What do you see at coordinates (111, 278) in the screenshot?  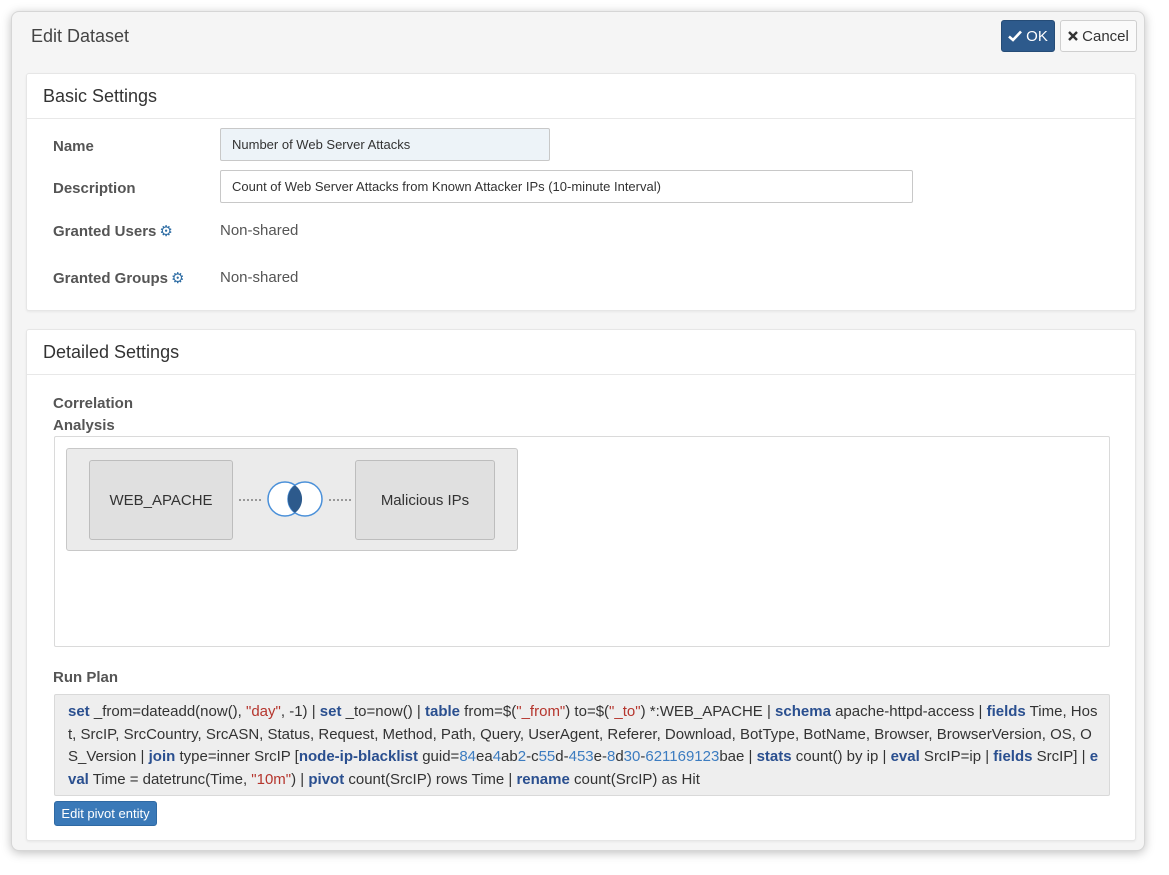 I see `granted-groups-label: Granted Groups` at bounding box center [111, 278].